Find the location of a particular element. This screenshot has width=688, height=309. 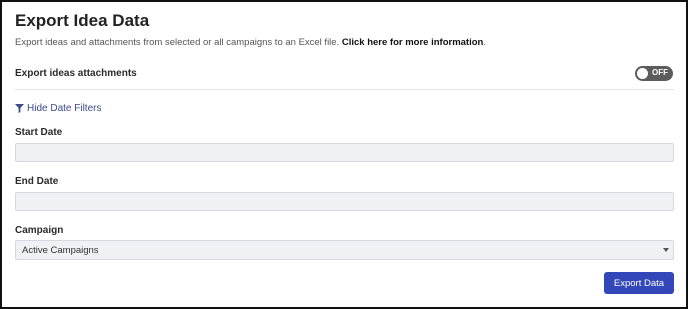

campaign-label: Campaign is located at coordinates (39, 230).